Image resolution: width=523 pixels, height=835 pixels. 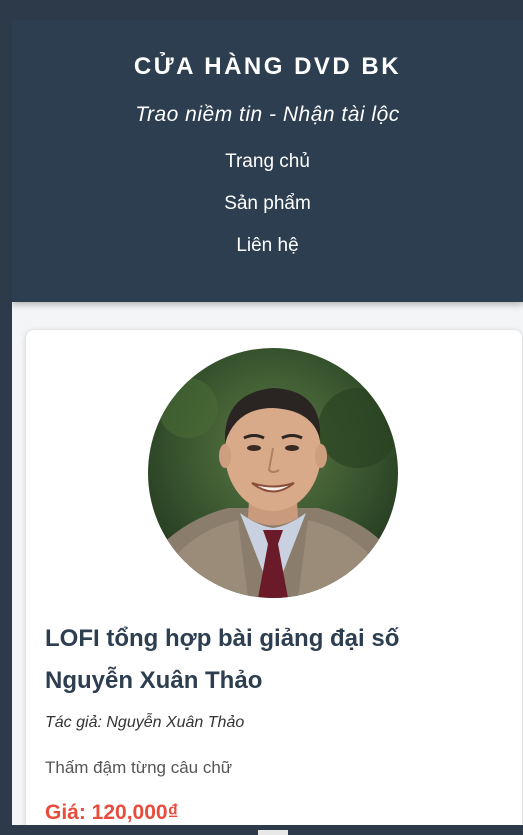 What do you see at coordinates (273, 473) in the screenshot?
I see `product-image` at bounding box center [273, 473].